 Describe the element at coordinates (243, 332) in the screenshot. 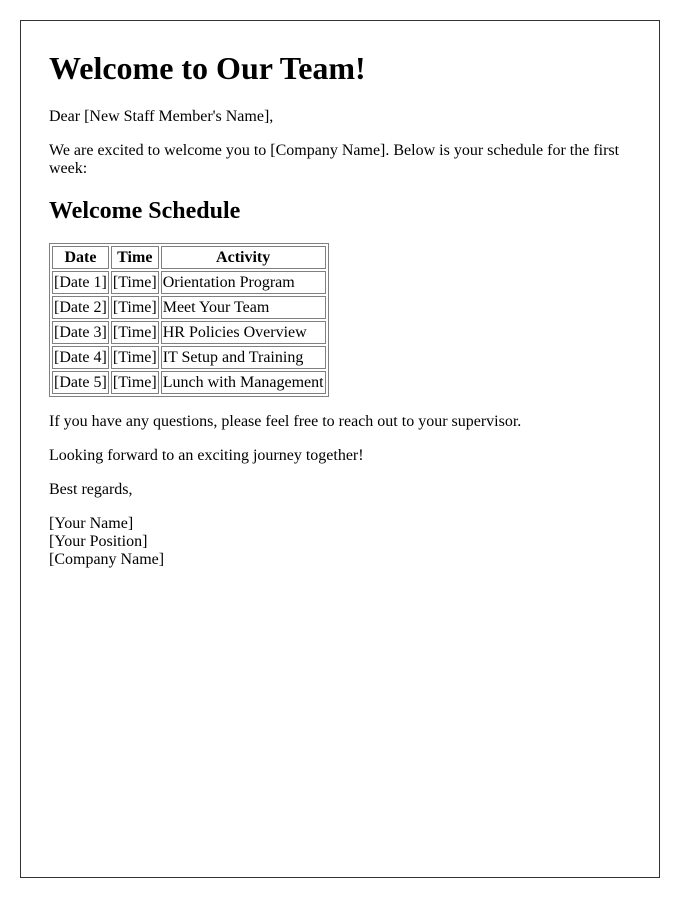

I see `cell-activity: HR Policies Overview` at that location.